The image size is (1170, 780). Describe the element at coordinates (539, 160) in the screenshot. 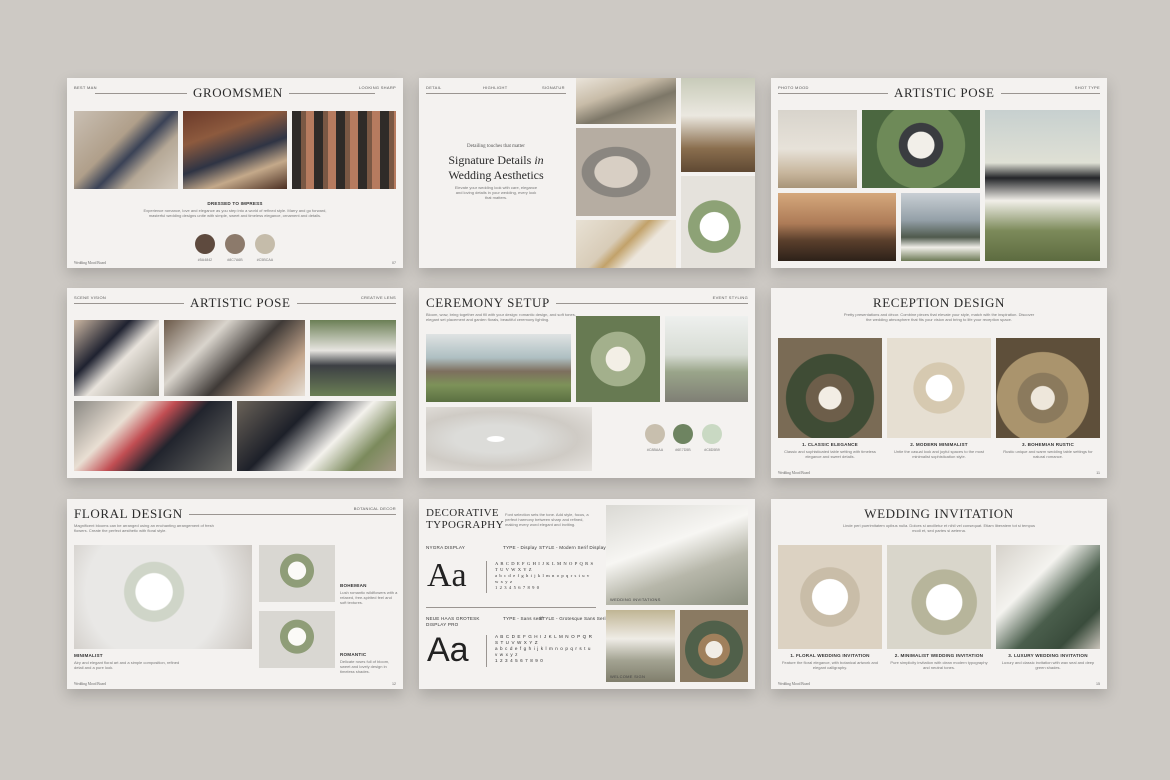

I see `title-in: in` at that location.